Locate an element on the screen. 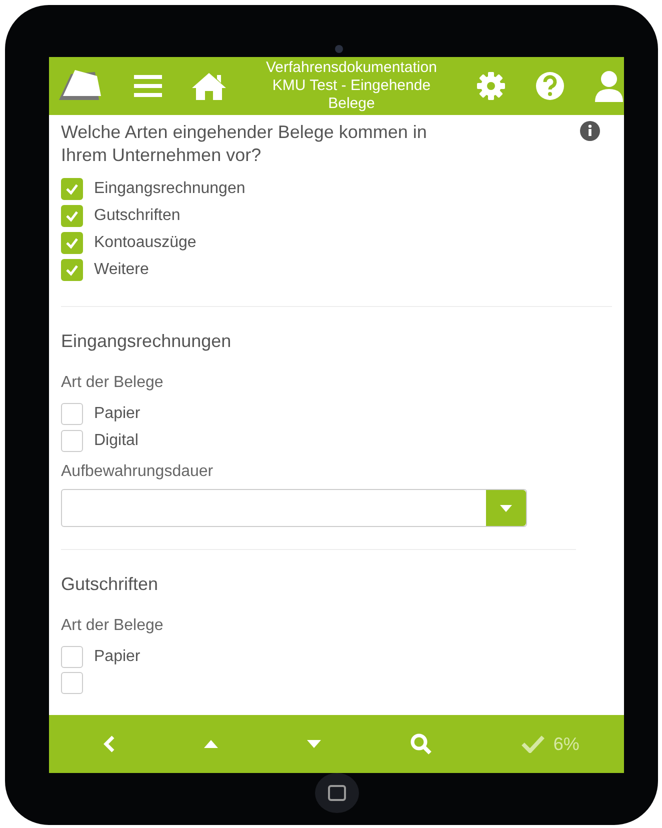  home-icon is located at coordinates (209, 86).